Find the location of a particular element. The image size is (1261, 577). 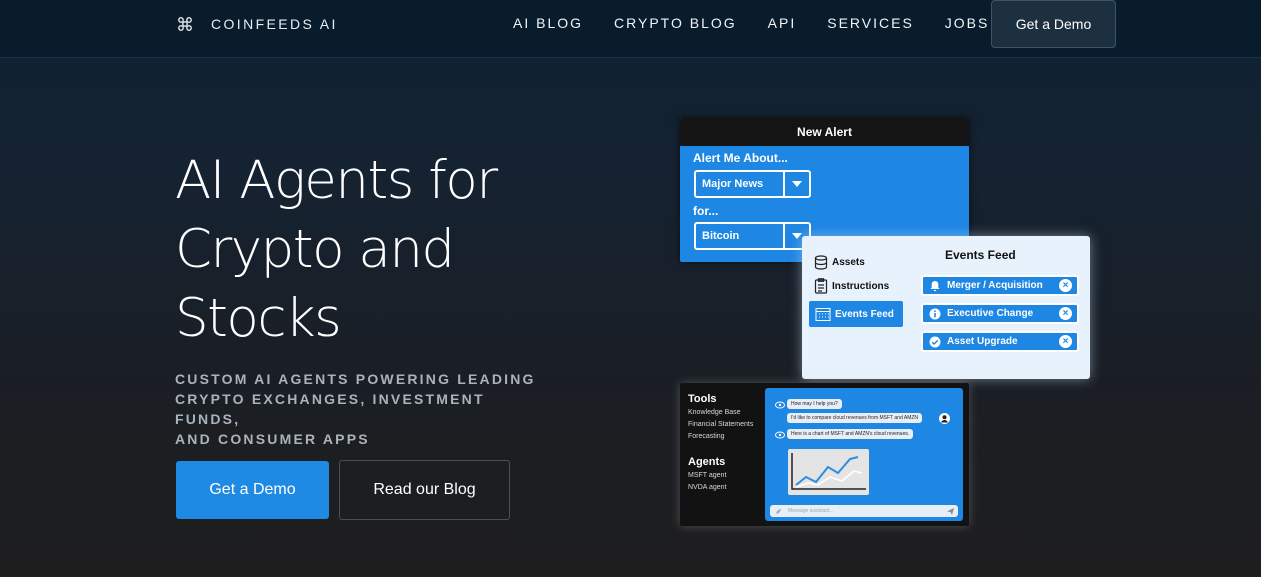

sidebar-item-assets: Assets is located at coordinates (839, 262).